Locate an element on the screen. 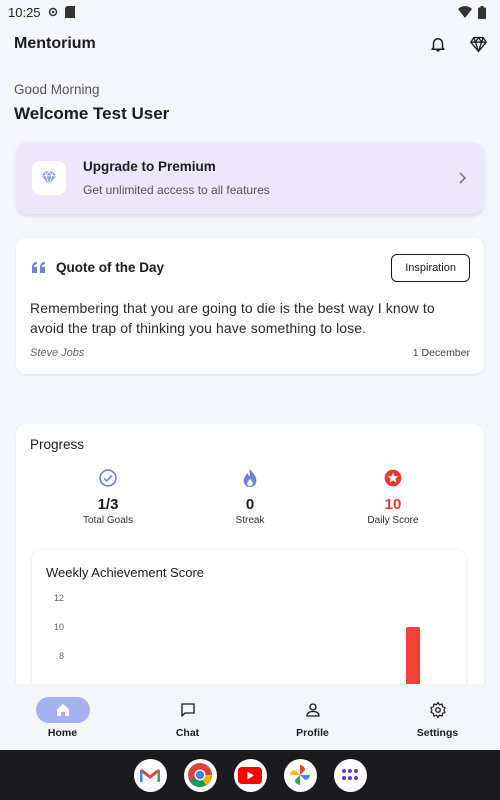 Image resolution: width=500 pixels, height=800 pixels. chrome-icon is located at coordinates (200, 775).